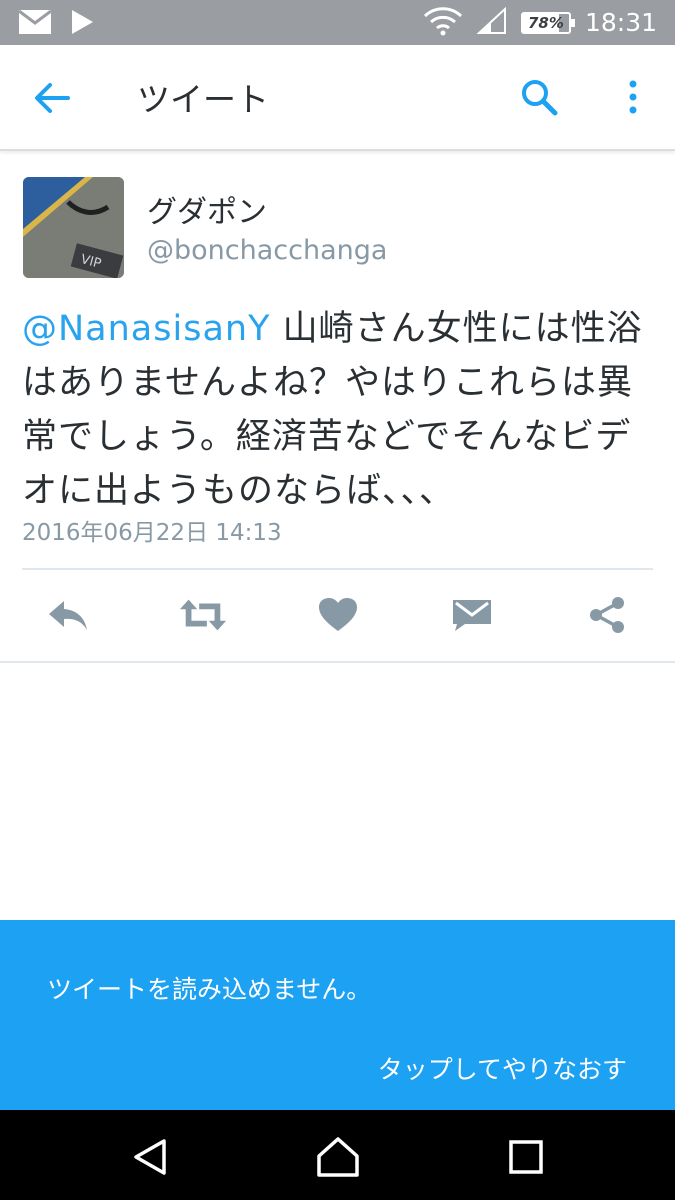  I want to click on reply-icon, so click(68, 615).